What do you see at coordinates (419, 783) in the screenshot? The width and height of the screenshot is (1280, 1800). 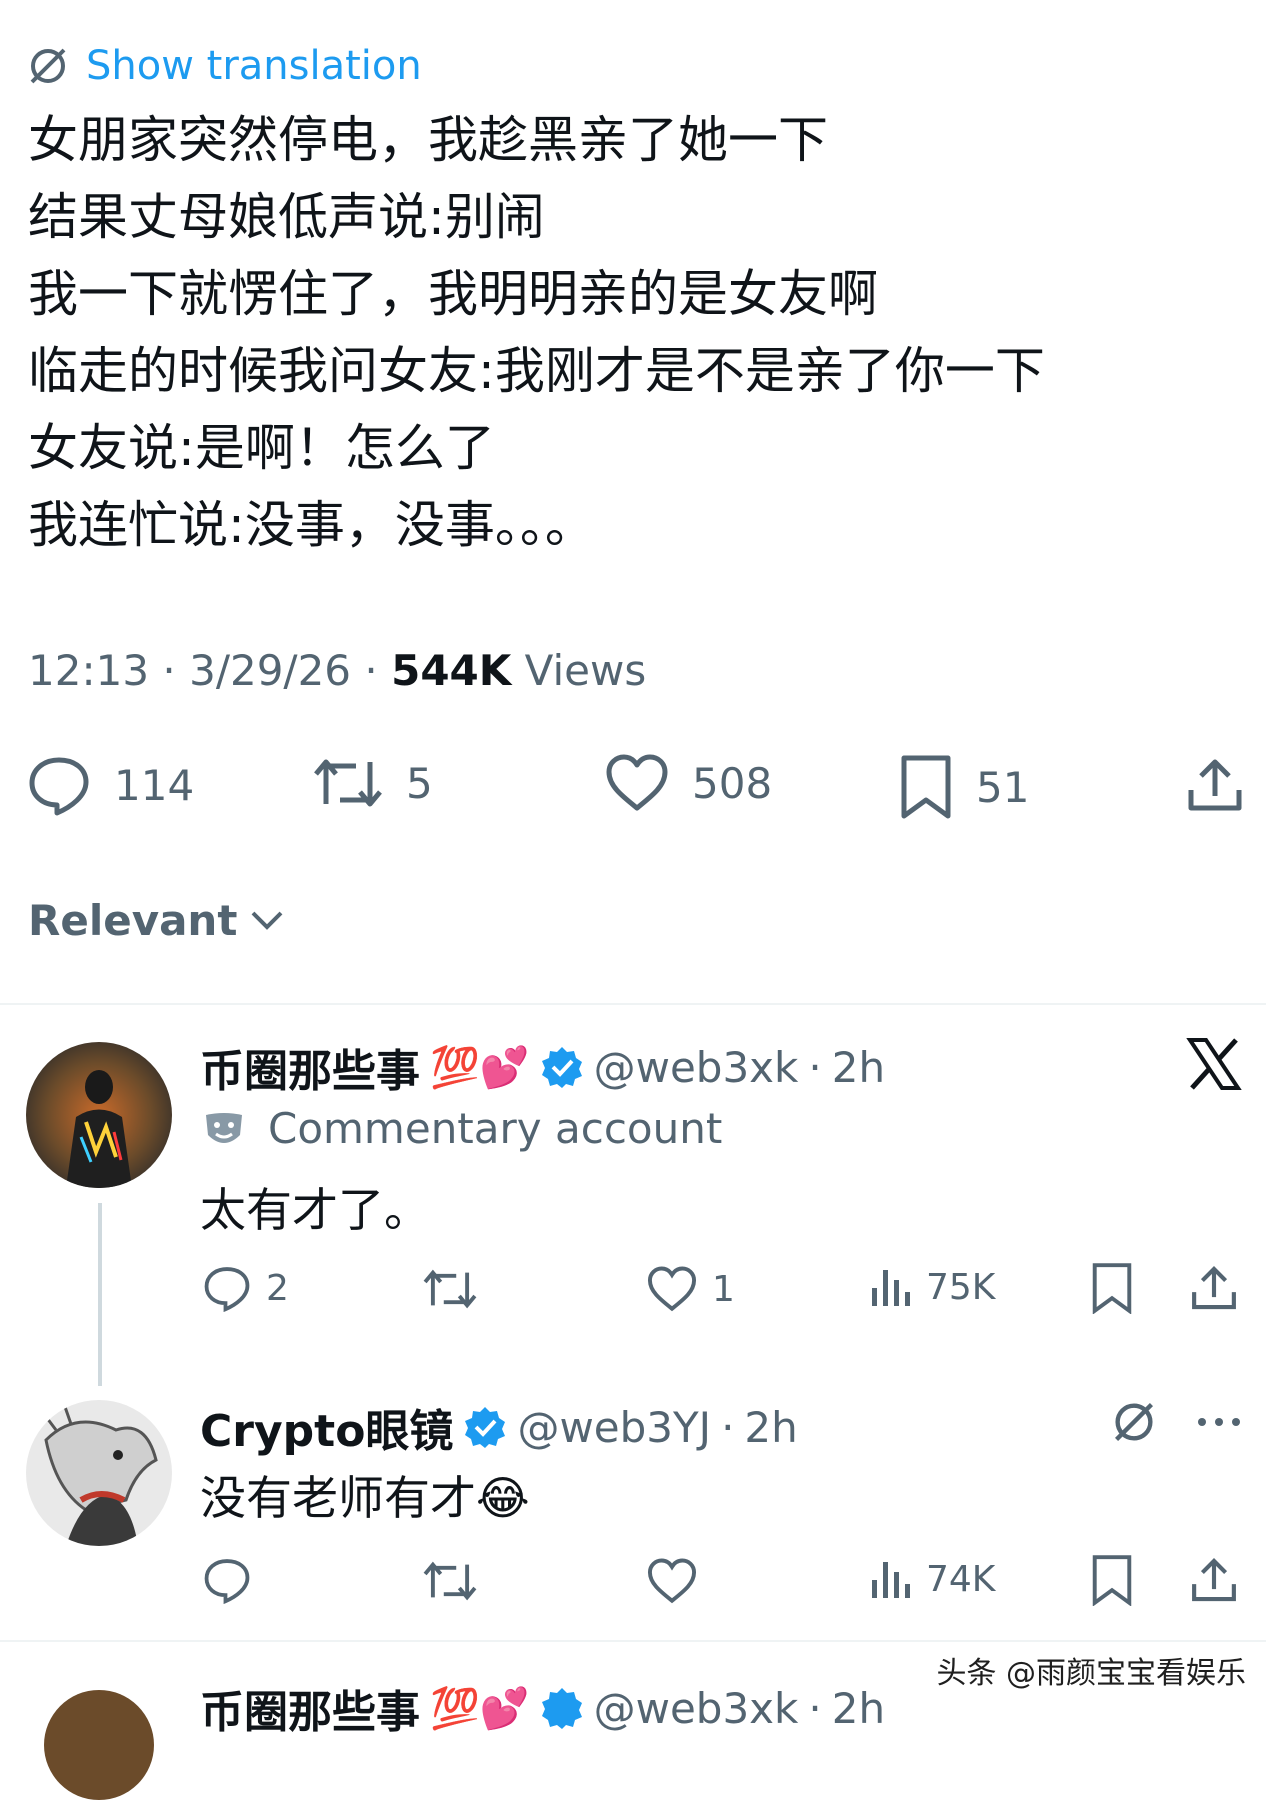 I see `repost-count: 5` at bounding box center [419, 783].